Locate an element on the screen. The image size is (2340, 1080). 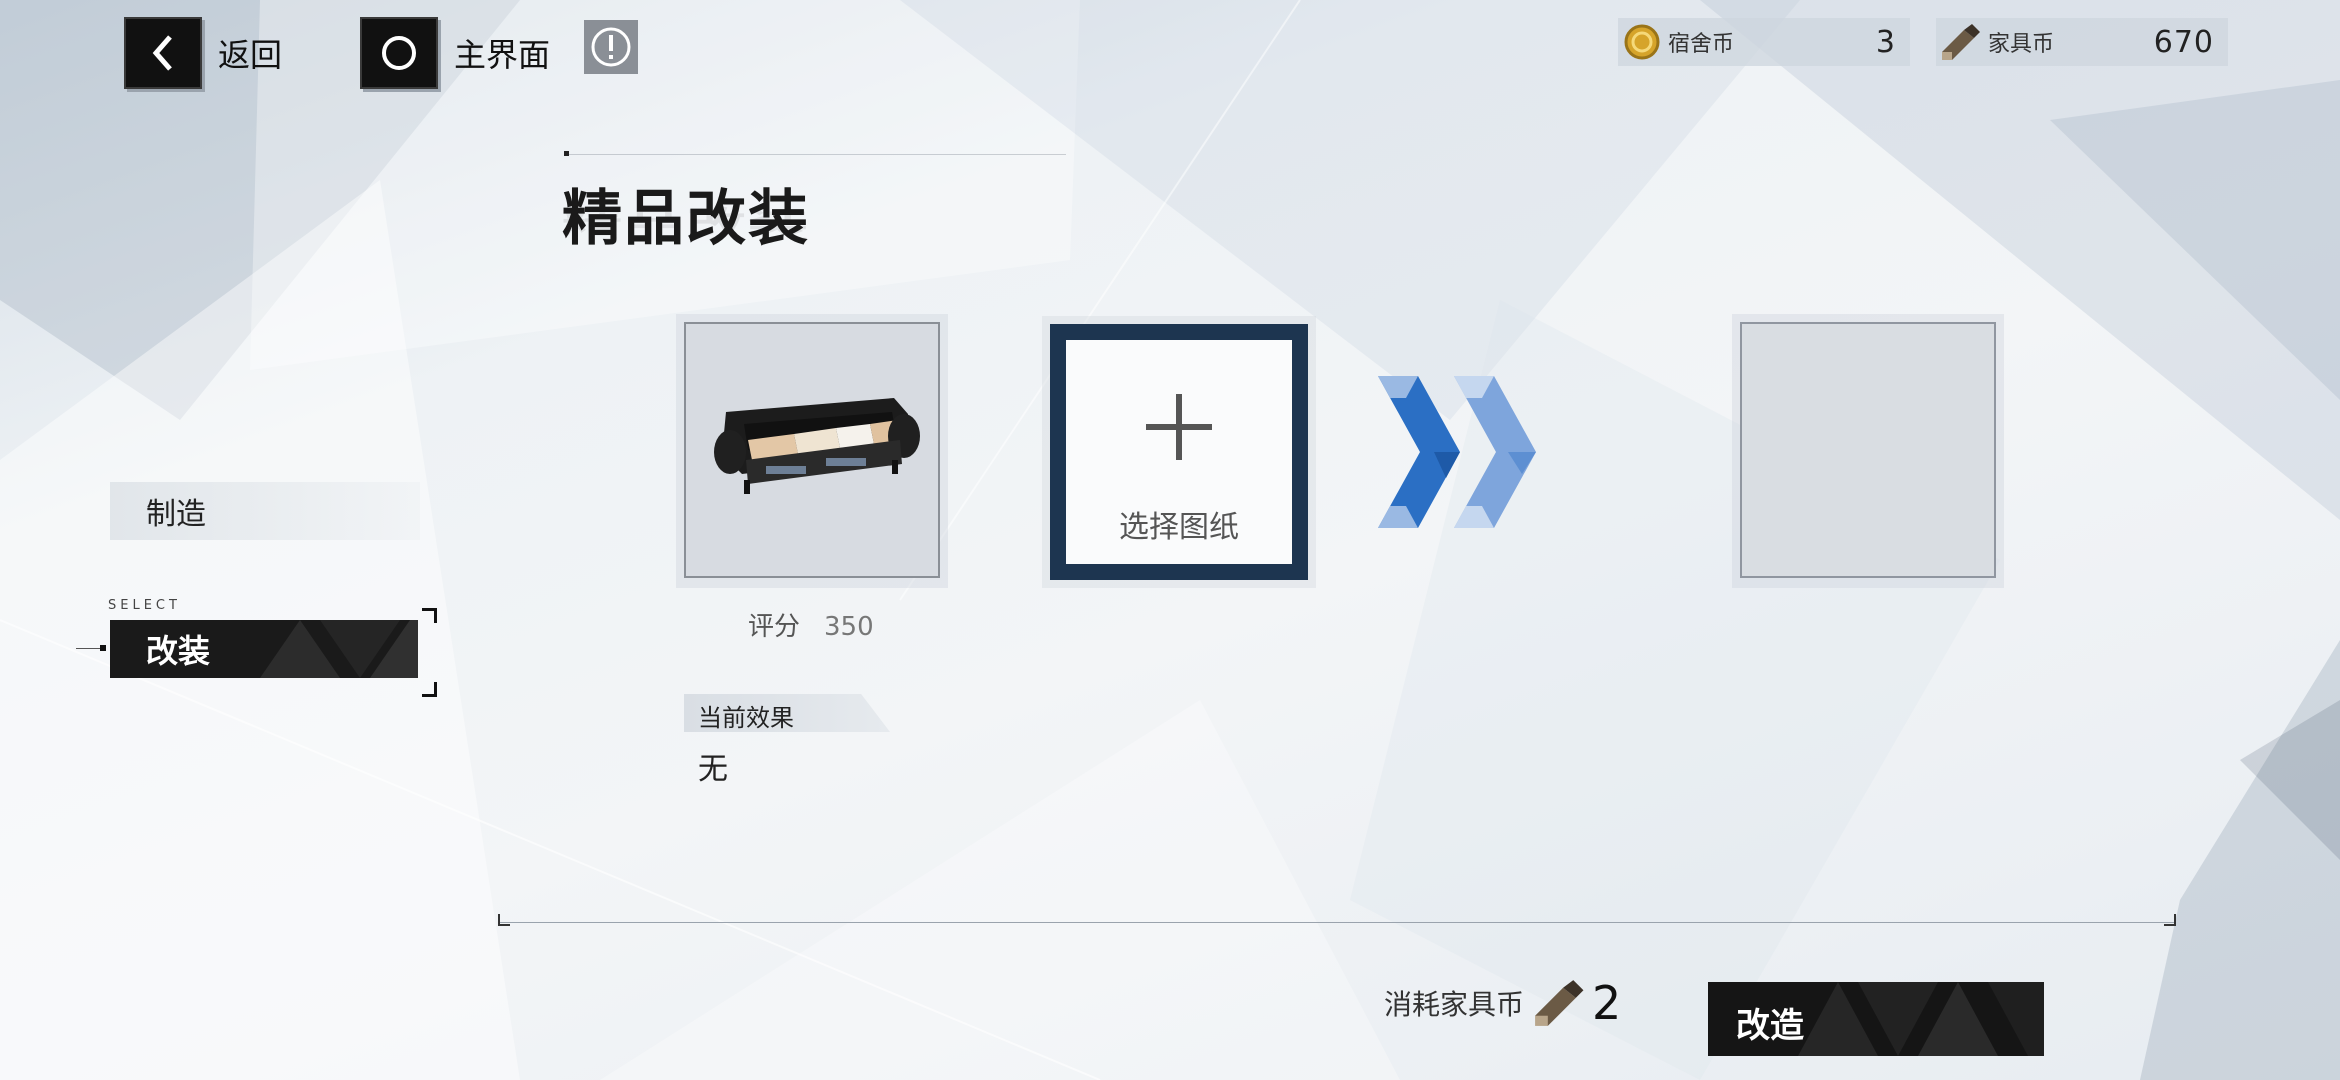
title-marker is located at coordinates (566, 153).